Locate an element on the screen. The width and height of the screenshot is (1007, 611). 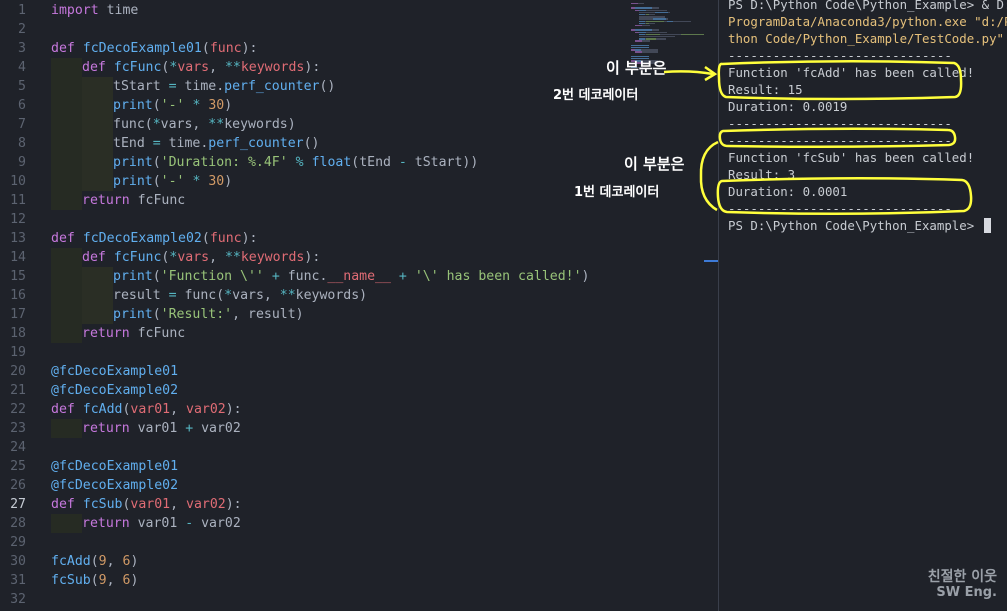
terminal-text: Duration: 0.0019 is located at coordinates (788, 106).